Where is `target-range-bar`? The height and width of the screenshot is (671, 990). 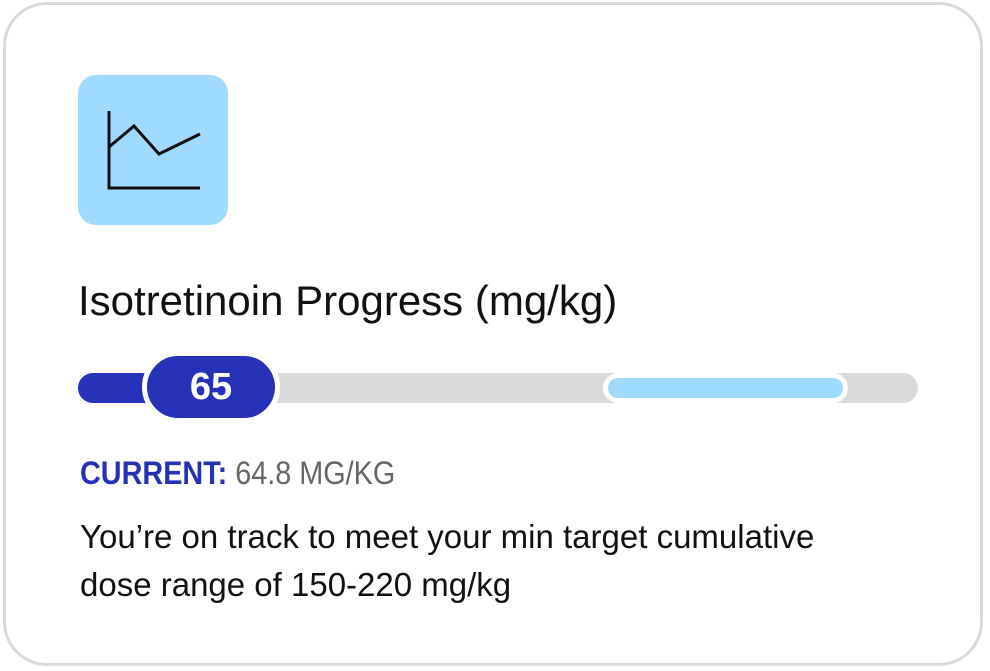
target-range-bar is located at coordinates (725, 388).